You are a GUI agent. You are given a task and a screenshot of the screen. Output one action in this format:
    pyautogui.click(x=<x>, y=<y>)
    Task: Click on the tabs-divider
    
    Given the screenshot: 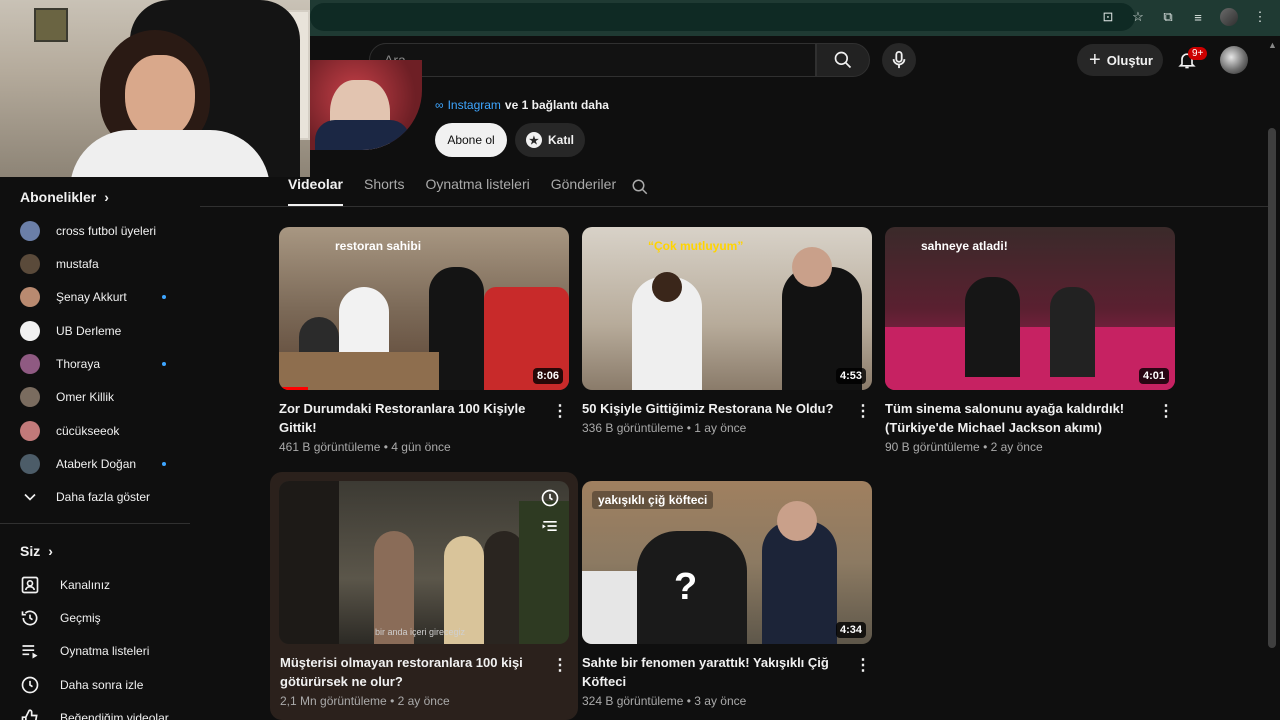 What is the action you would take?
    pyautogui.click(x=734, y=206)
    